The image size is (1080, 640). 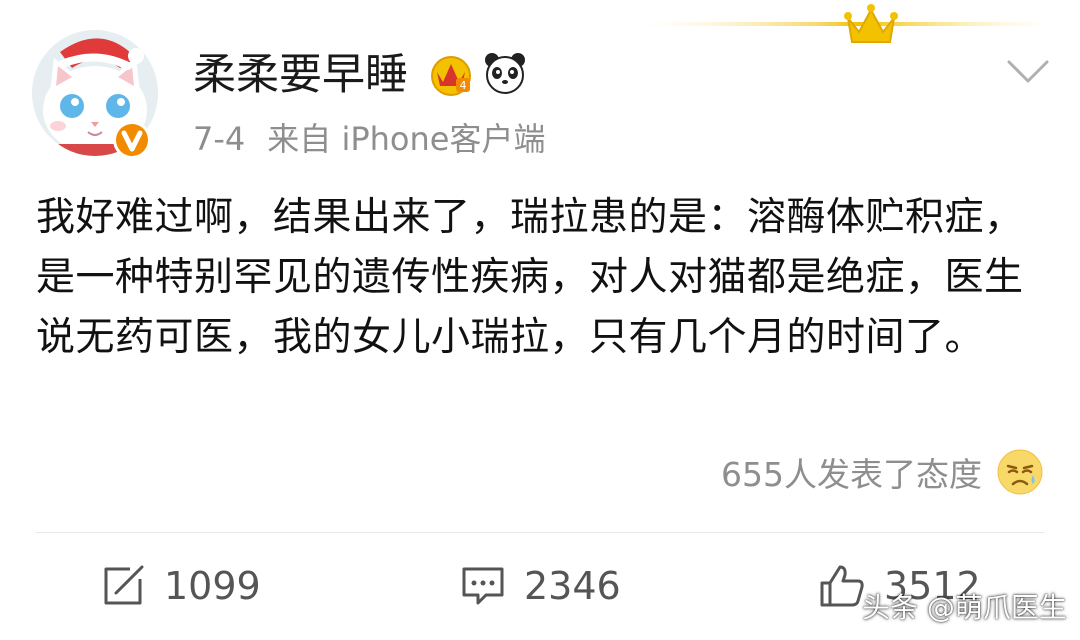 I want to click on username: 柔柔要早睡, so click(x=300, y=75).